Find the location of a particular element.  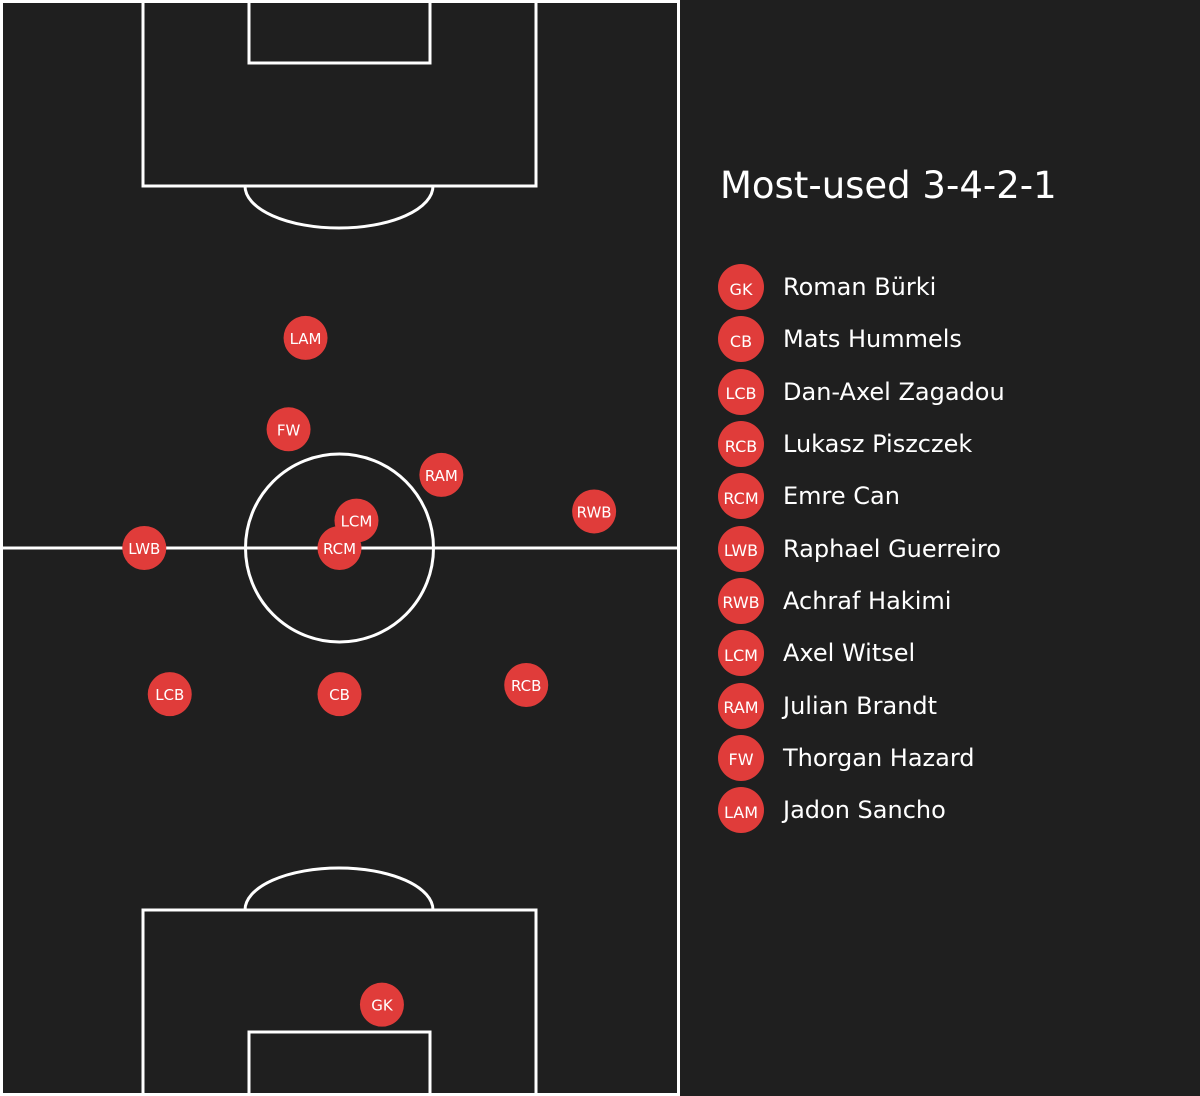

position-badge: LAM is located at coordinates (741, 810).